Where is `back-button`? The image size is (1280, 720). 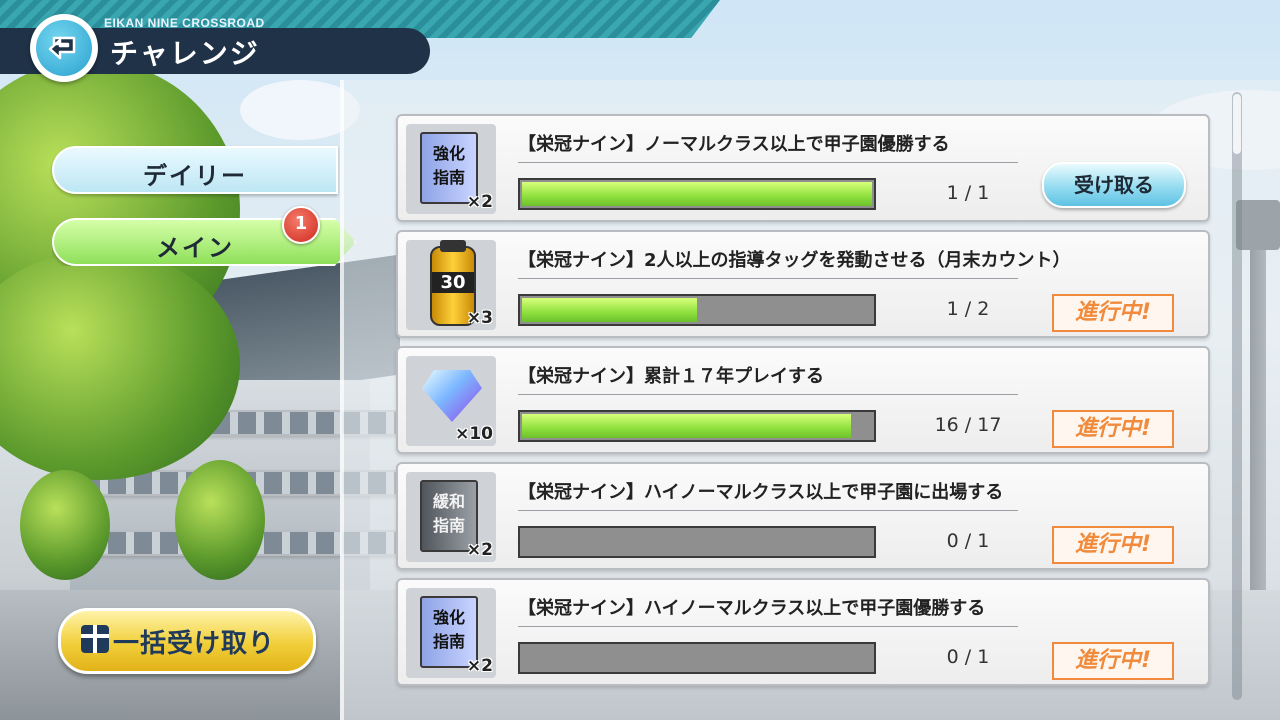
back-button is located at coordinates (64, 48).